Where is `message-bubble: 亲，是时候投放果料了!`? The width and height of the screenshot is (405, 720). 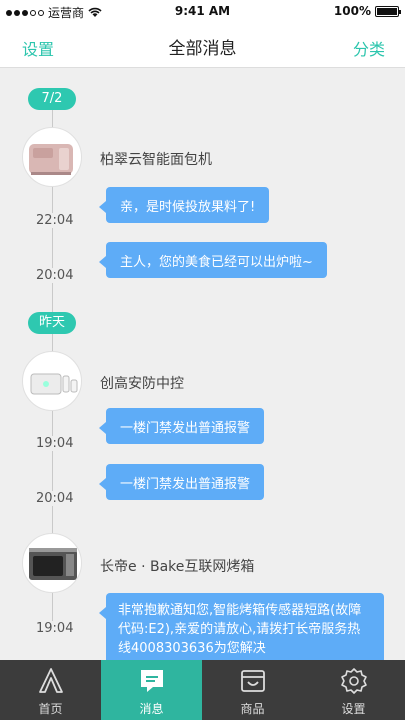 message-bubble: 亲，是时候投放果料了! is located at coordinates (184, 205).